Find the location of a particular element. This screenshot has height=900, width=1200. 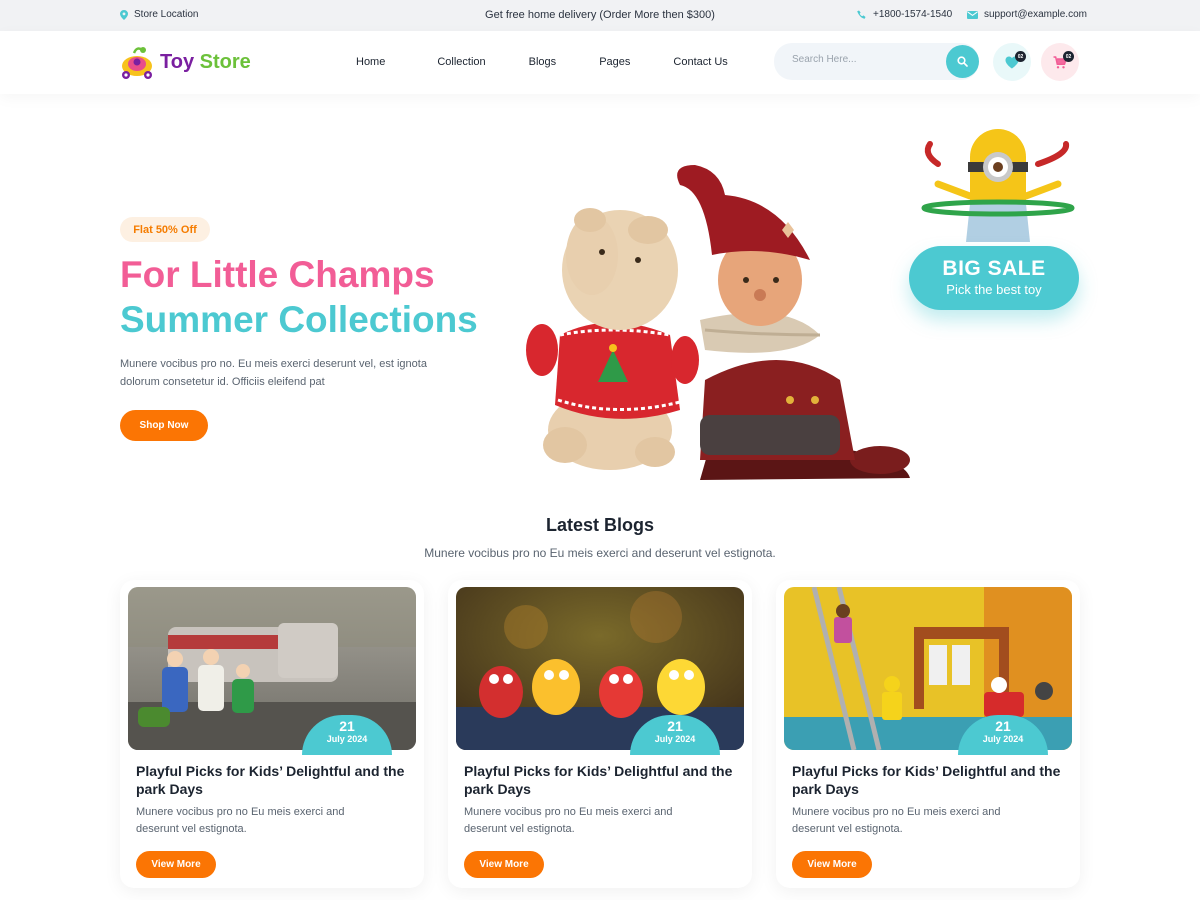

wishlist-button: 02 is located at coordinates (1012, 62).